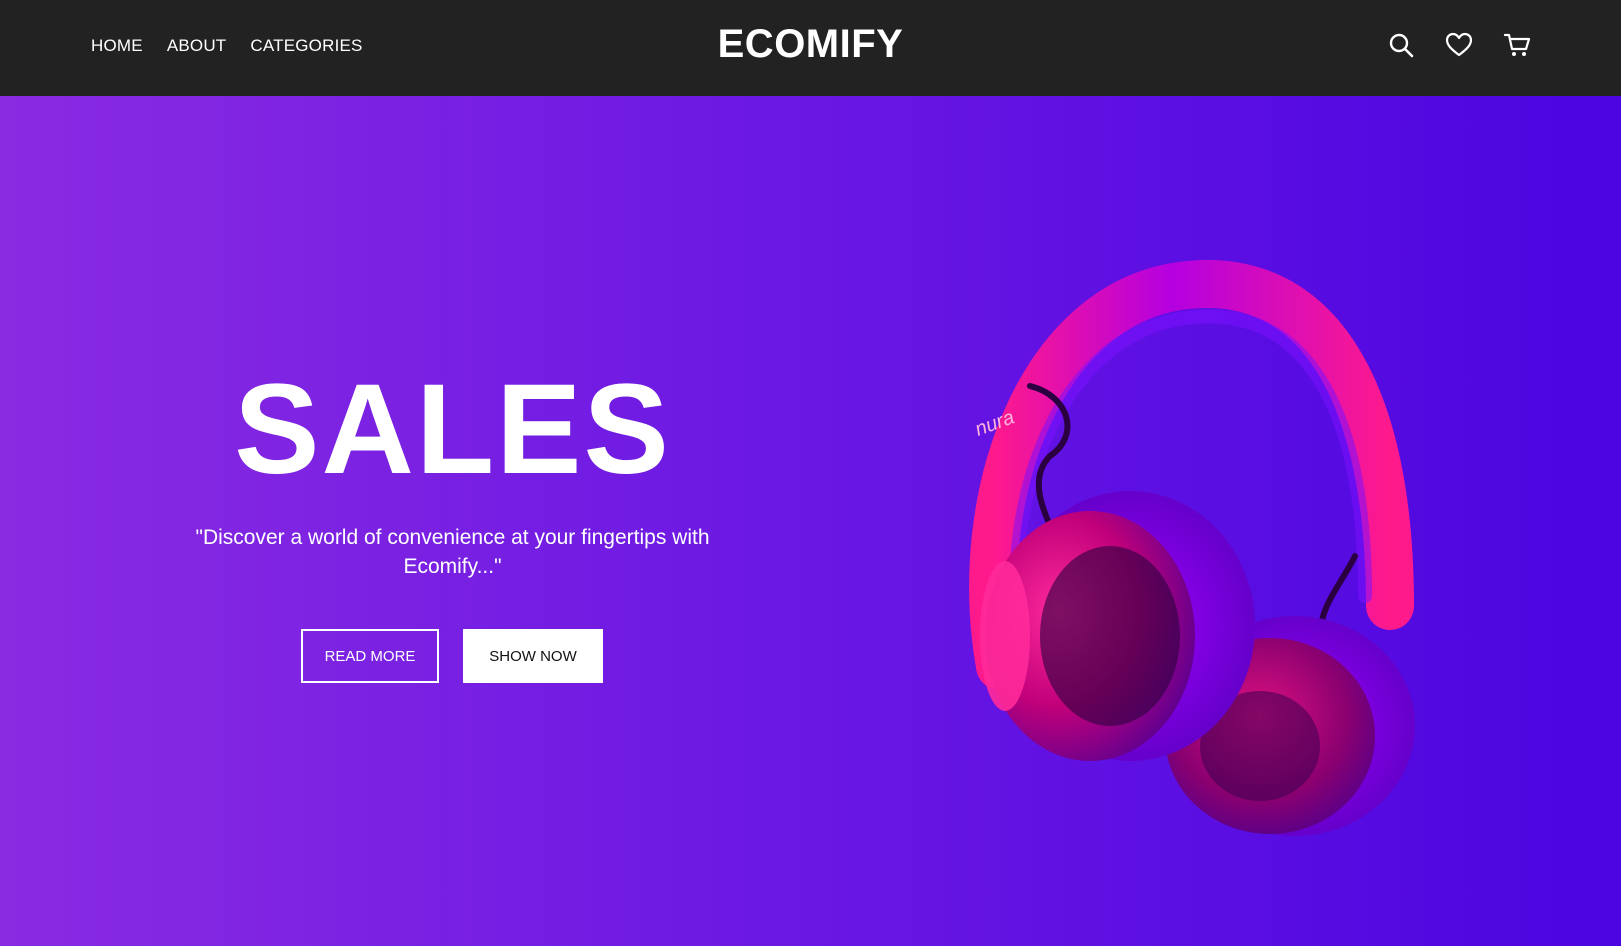  I want to click on read-more-button: READ MORE, so click(370, 656).